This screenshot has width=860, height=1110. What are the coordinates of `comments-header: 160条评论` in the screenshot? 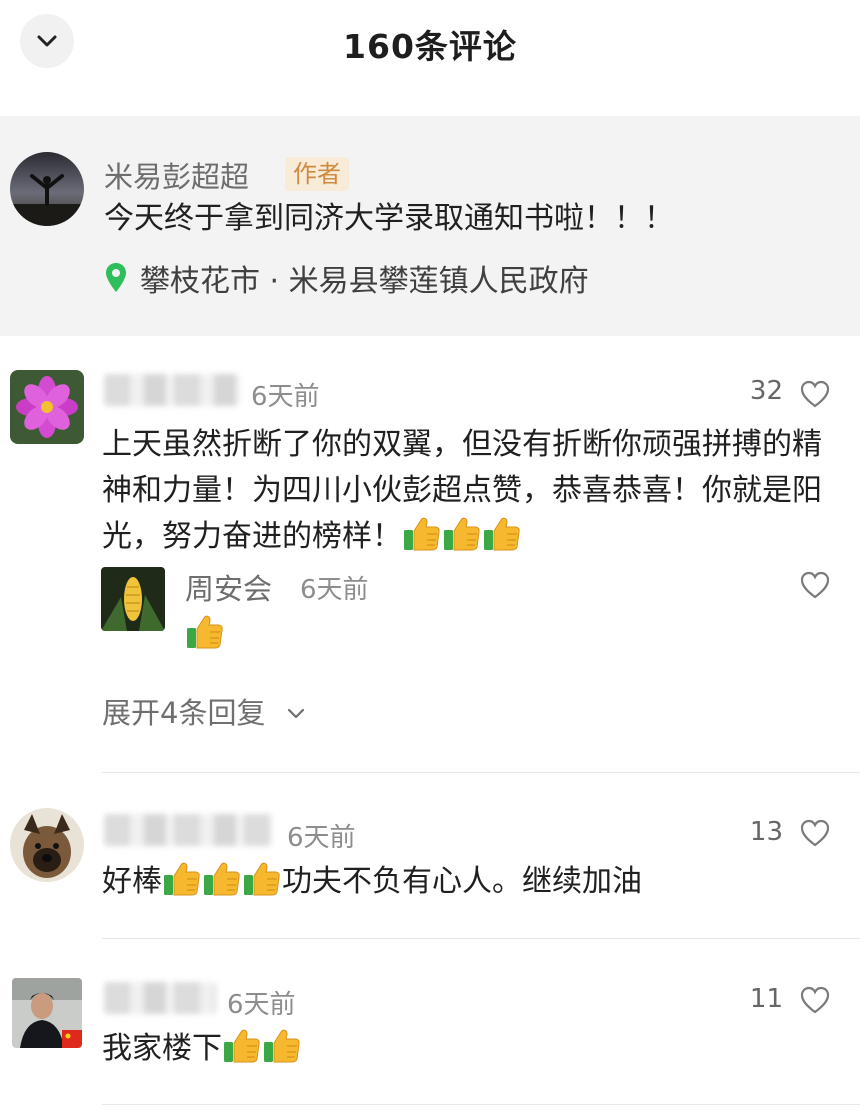 It's located at (430, 44).